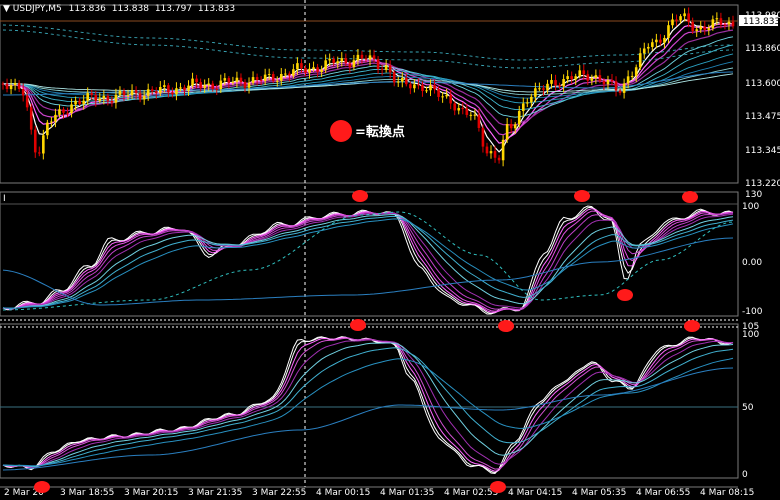  Describe the element at coordinates (279, 493) in the screenshot. I see `time-label: 3 Mar 22:55` at that location.